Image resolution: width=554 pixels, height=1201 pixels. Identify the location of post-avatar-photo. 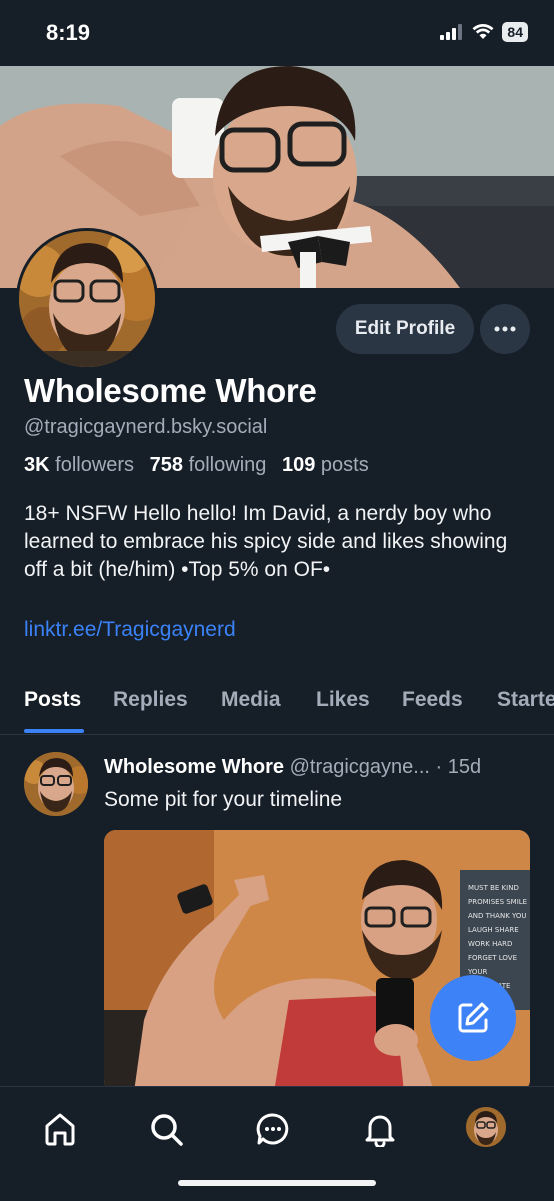
(56, 784).